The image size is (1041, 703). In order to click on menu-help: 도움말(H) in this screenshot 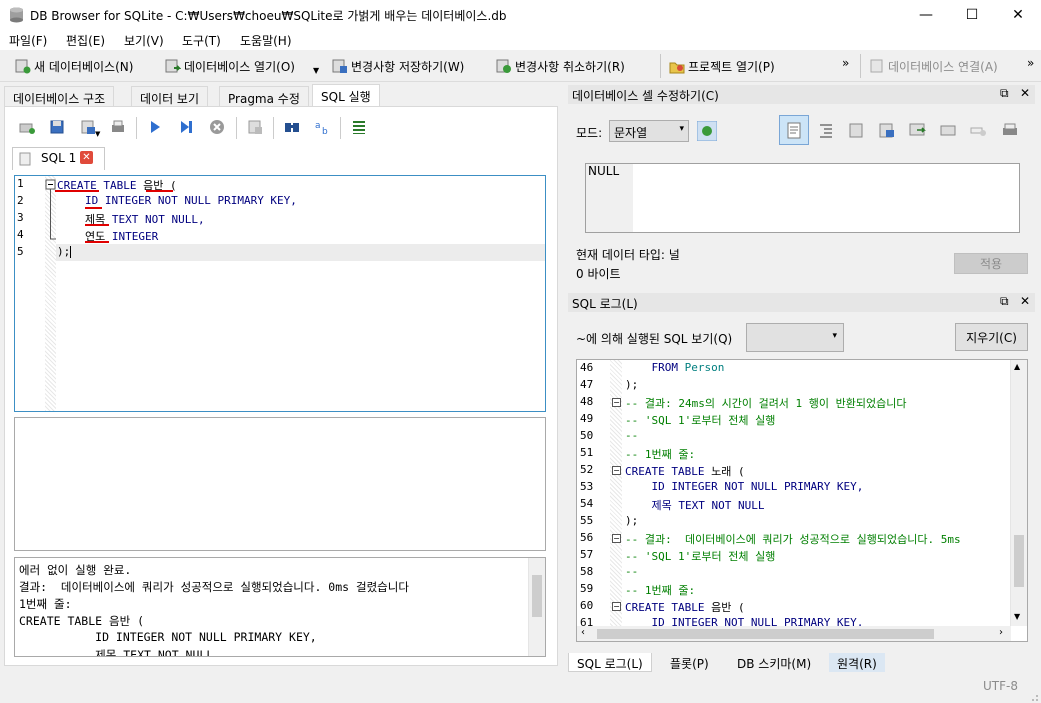, I will do `click(266, 40)`.